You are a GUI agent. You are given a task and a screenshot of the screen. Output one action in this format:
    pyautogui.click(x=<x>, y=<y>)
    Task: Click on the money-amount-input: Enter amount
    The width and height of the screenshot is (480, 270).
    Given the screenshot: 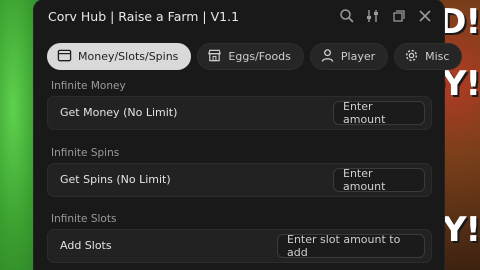 What is the action you would take?
    pyautogui.click(x=379, y=113)
    